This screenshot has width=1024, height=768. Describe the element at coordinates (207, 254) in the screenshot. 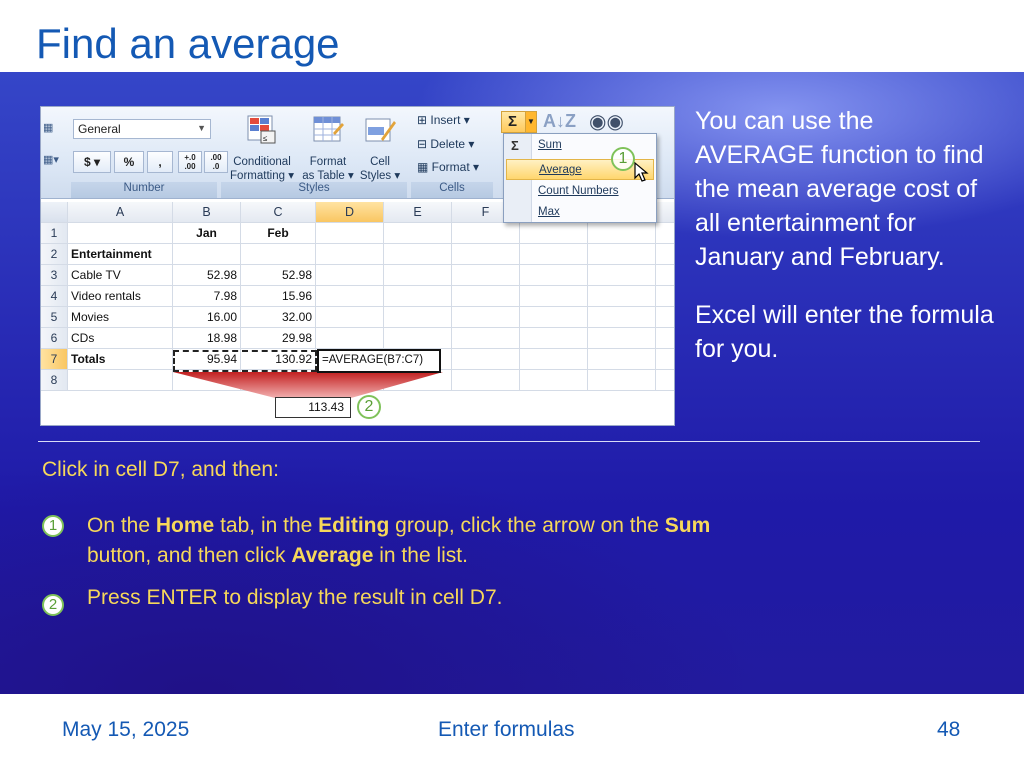

I see `cell-b` at that location.